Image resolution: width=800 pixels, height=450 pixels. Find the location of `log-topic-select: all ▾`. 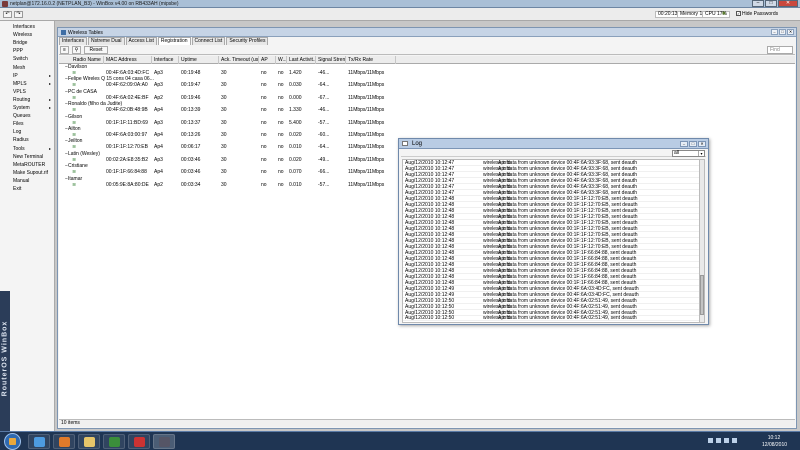

log-topic-select: all ▾ is located at coordinates (688, 153).